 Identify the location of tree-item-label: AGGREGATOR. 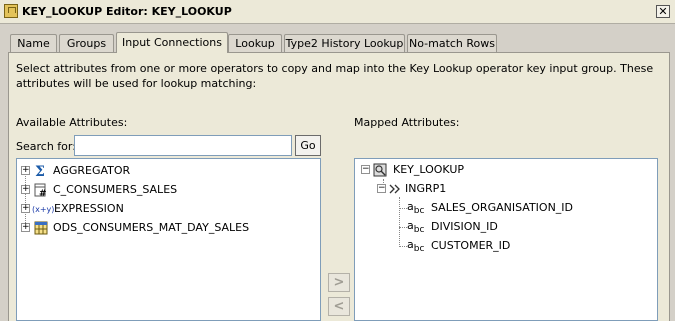
(92, 170).